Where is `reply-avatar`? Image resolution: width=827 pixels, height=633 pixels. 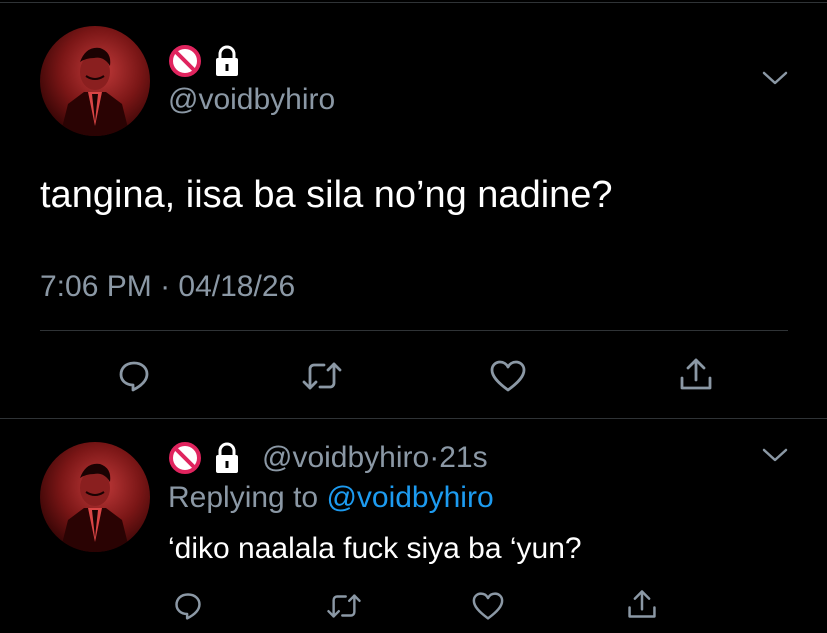
reply-avatar is located at coordinates (95, 497).